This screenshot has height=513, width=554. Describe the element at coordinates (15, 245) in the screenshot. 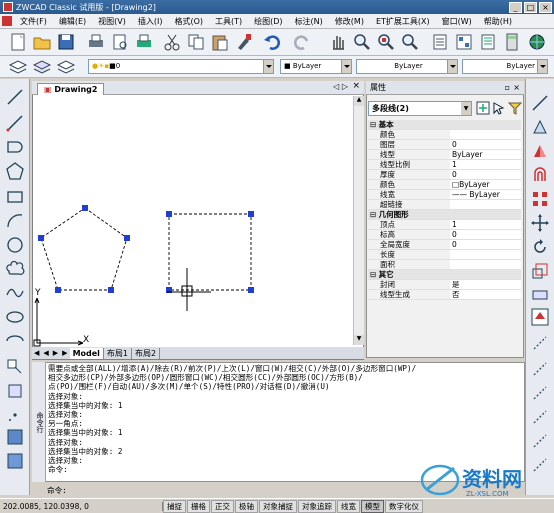

I see `circle-icon` at that location.